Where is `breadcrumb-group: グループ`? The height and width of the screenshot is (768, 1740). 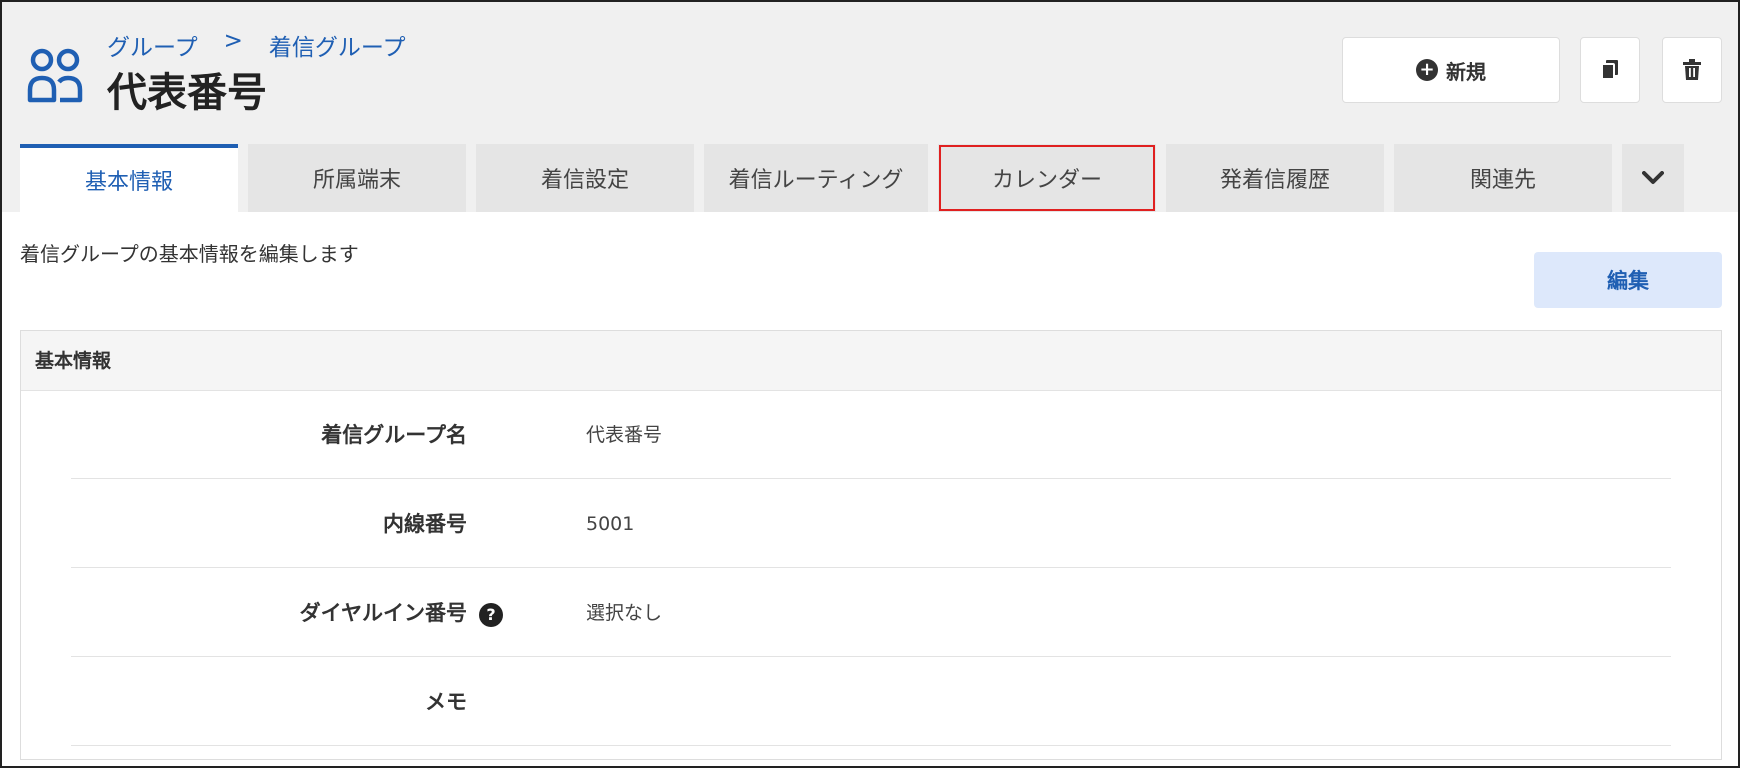 breadcrumb-group: グループ is located at coordinates (152, 45).